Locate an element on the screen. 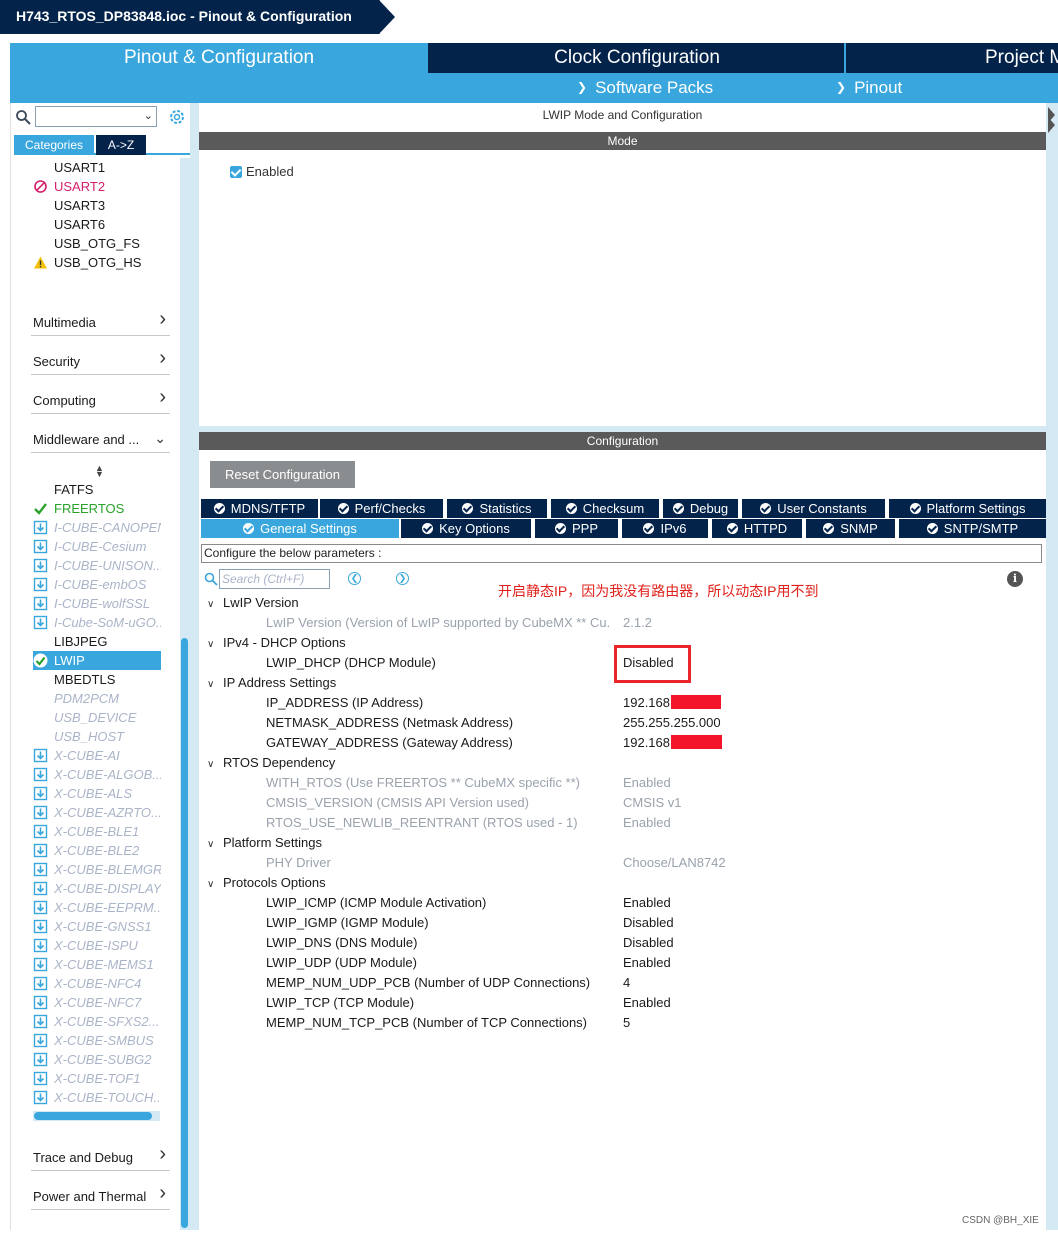 The image size is (1058, 1236). enabled-checkbox is located at coordinates (236, 172).